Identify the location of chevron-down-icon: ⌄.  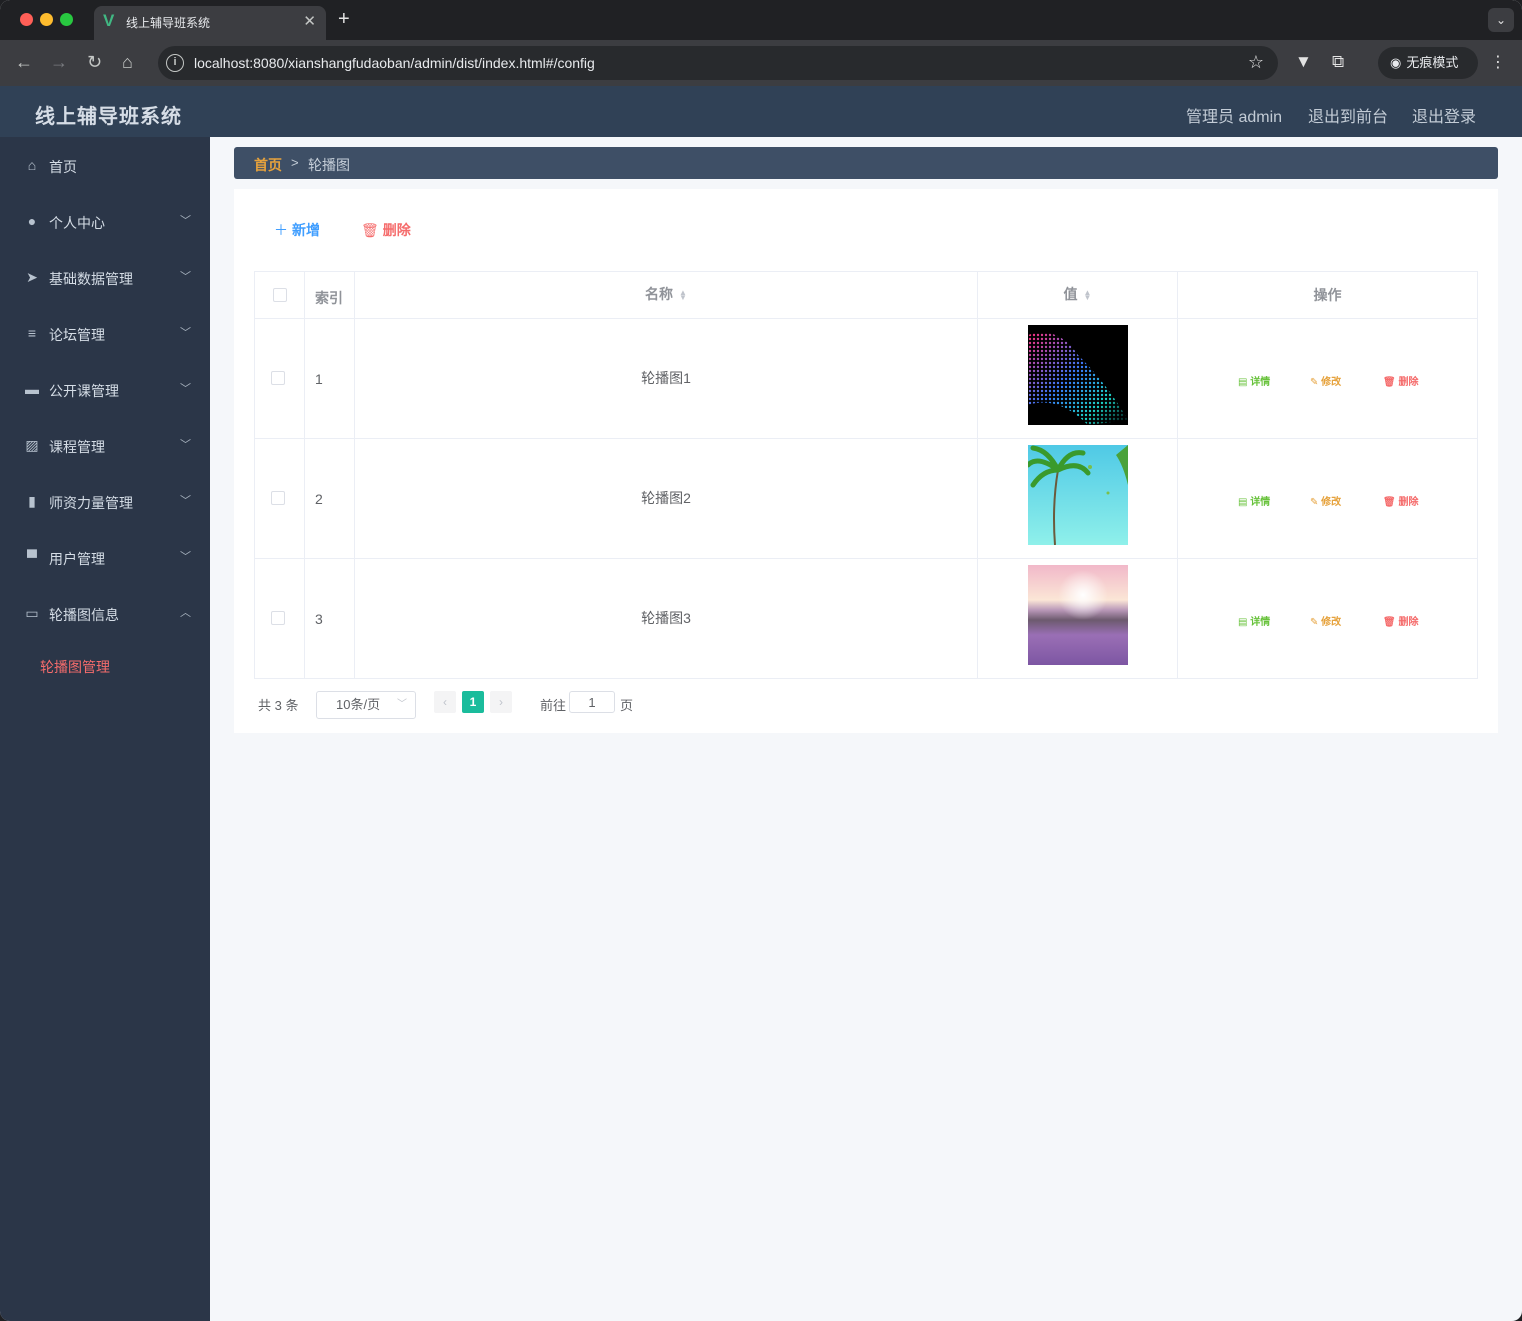
(1501, 20).